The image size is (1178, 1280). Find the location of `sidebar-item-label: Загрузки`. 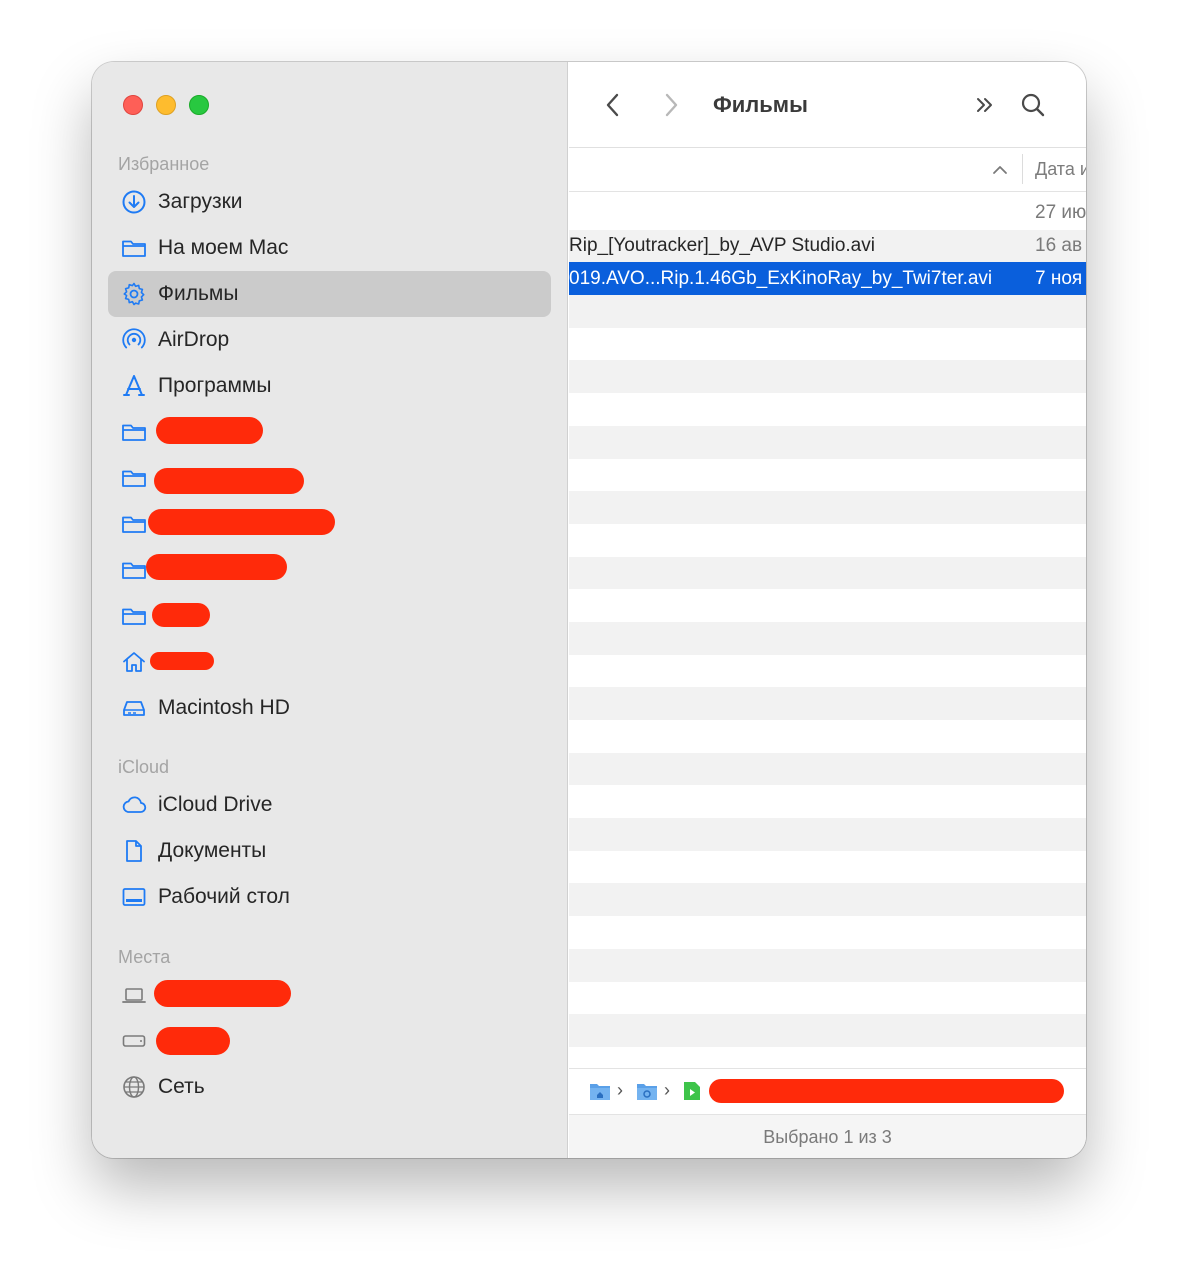

sidebar-item-label: Загрузки is located at coordinates (200, 201).